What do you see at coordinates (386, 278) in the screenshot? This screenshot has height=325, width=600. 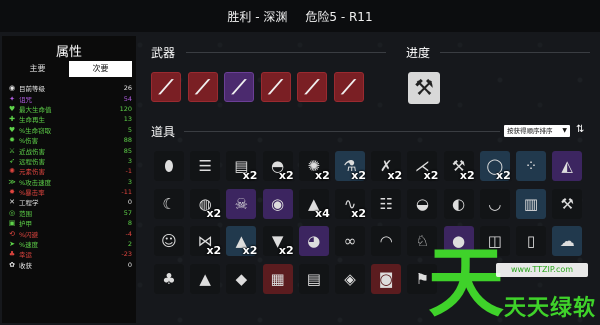 I see `item-slot: ◙` at bounding box center [386, 278].